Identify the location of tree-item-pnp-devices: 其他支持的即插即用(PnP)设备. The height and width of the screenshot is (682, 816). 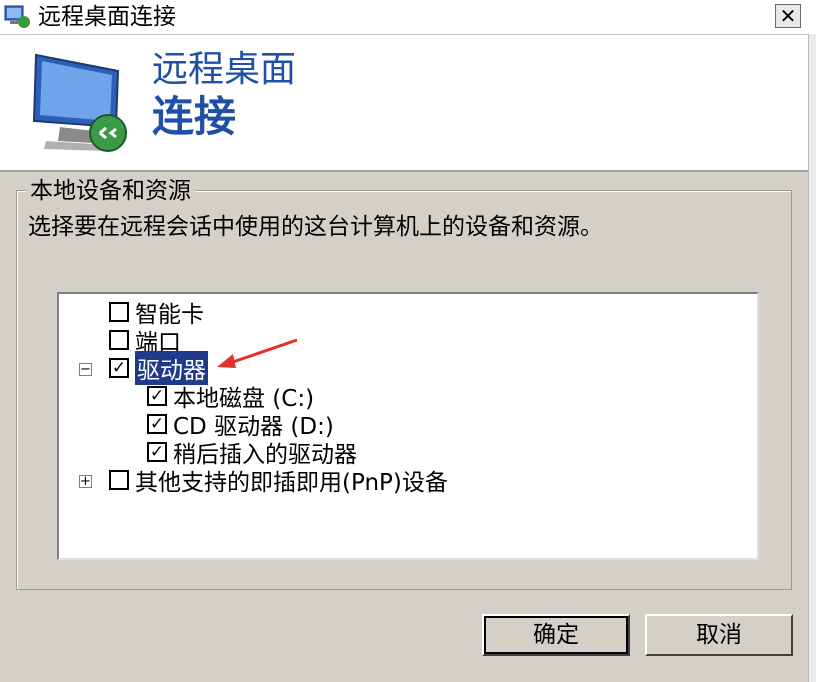
(278, 481).